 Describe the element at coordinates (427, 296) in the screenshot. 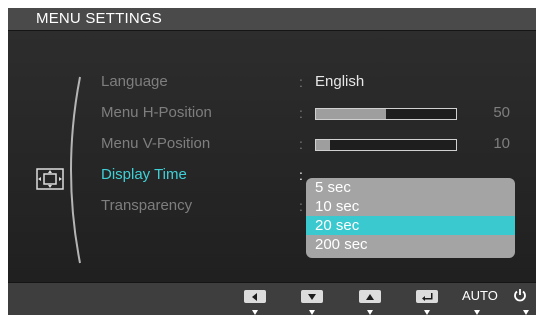

I see `enter-icon` at that location.